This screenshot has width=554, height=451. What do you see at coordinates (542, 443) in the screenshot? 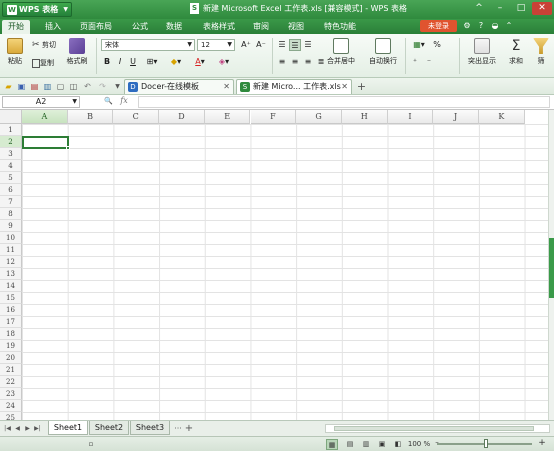
I see `zoom-in-button: +` at bounding box center [542, 443].